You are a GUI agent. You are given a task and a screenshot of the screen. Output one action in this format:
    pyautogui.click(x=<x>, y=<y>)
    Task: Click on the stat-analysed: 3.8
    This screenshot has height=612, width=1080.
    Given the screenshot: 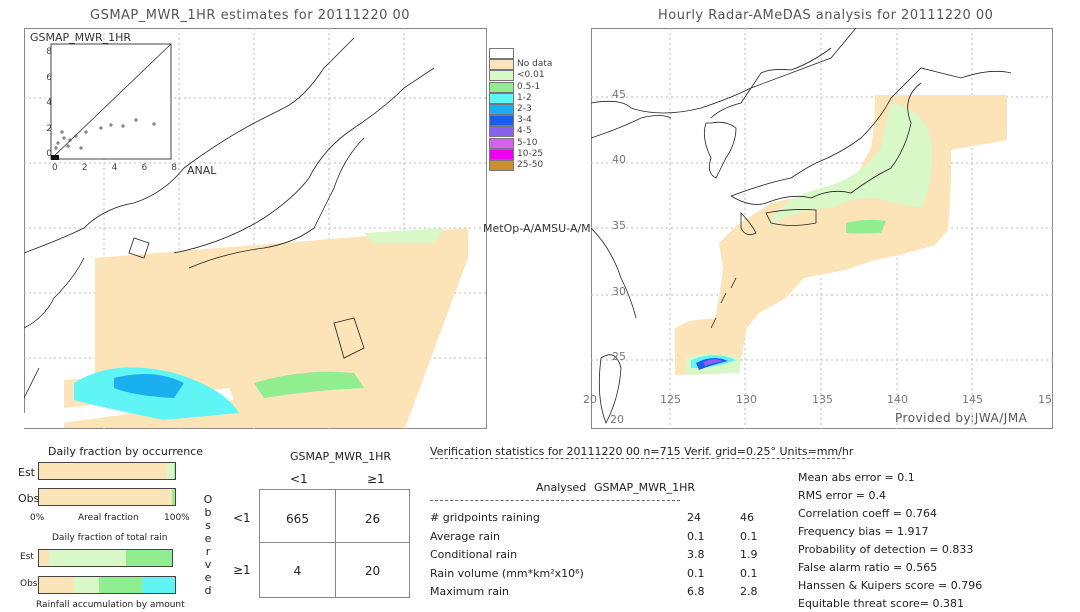 What is the action you would take?
    pyautogui.click(x=696, y=554)
    